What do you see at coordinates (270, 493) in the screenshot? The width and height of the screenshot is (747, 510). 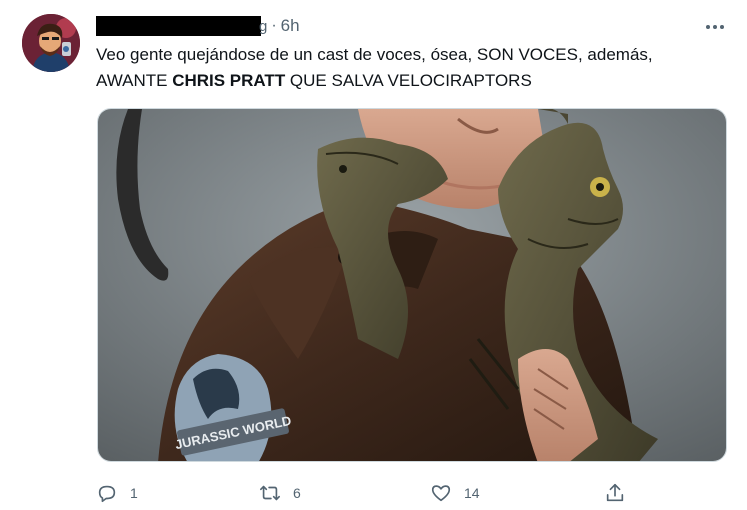 I see `retweet-icon` at bounding box center [270, 493].